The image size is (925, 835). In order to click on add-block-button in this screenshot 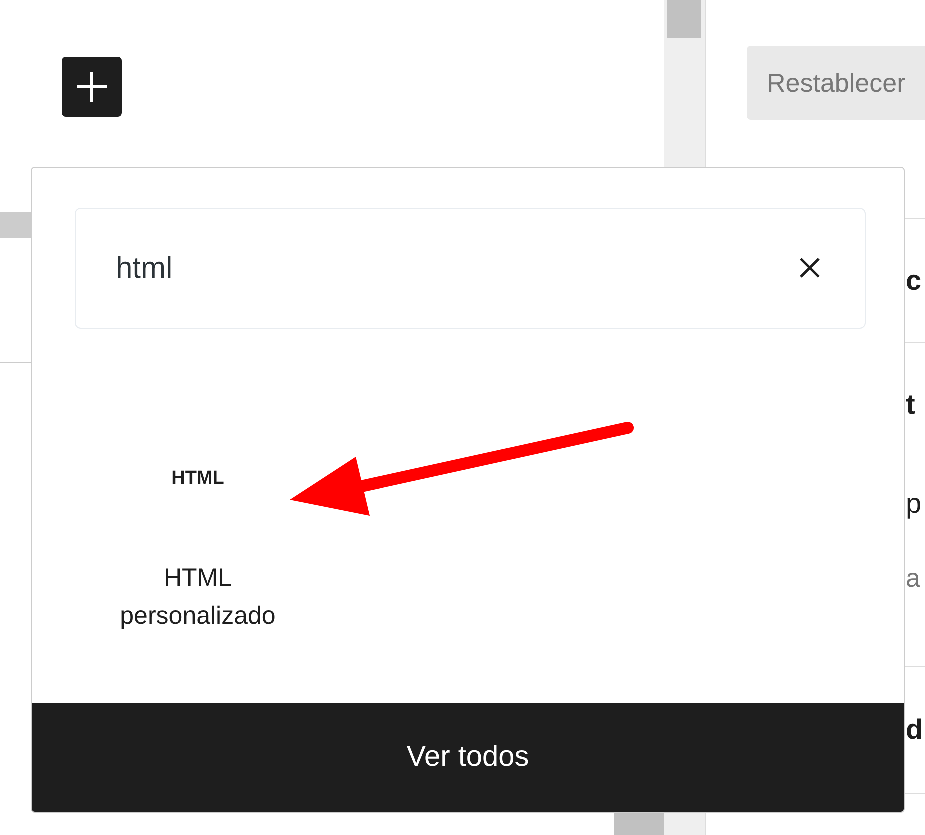, I will do `click(92, 87)`.